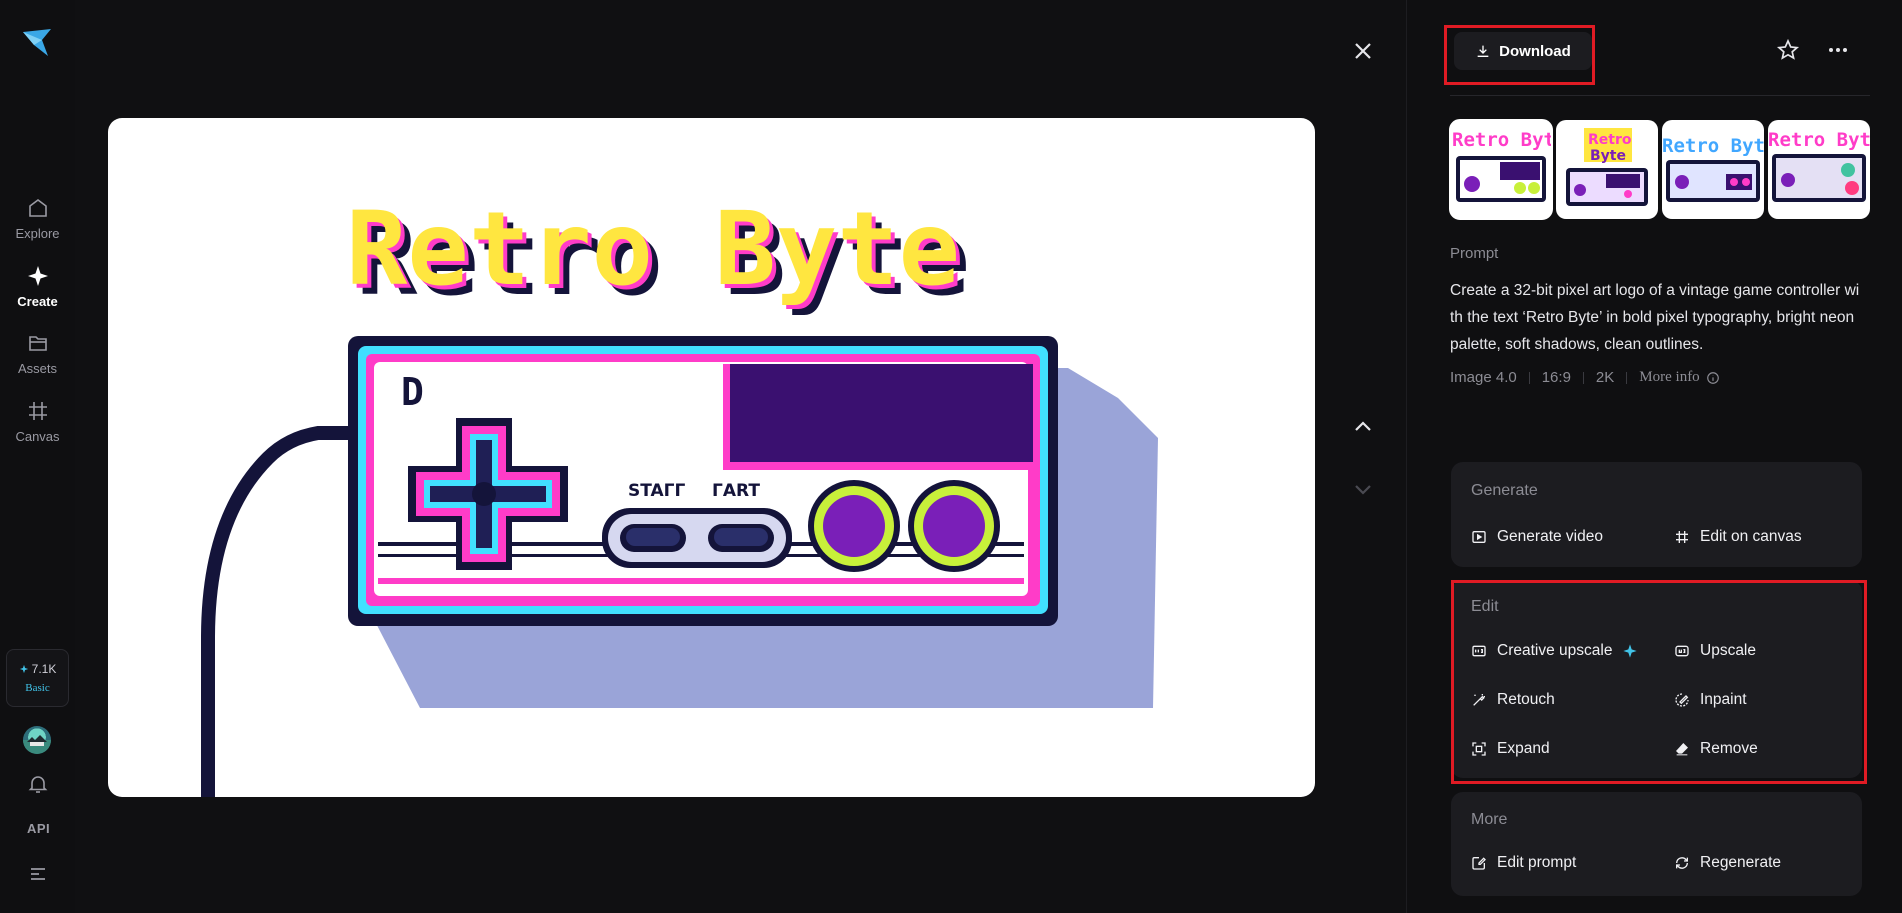 This screenshot has width=1902, height=913. Describe the element at coordinates (37, 43) in the screenshot. I see `app-logo-icon` at that location.